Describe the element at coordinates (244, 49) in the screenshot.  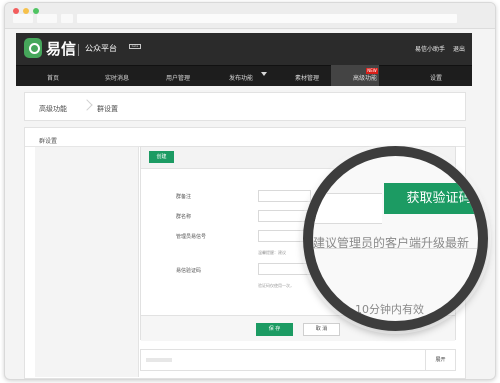
I see `app-header: 易信 公众平台 beta 易信小助手 退出` at that location.